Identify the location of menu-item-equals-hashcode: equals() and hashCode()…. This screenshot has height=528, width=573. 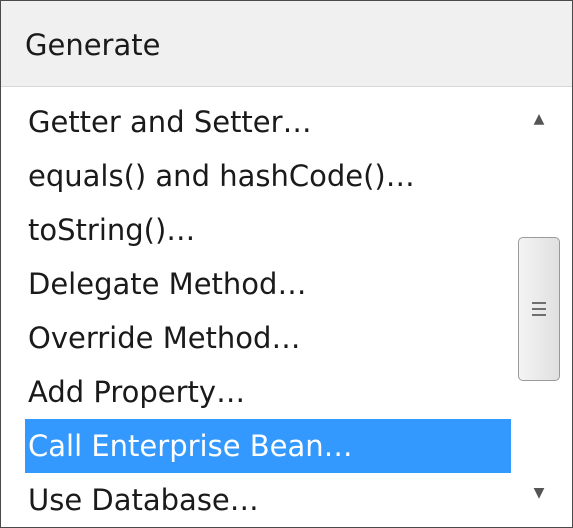
(268, 176).